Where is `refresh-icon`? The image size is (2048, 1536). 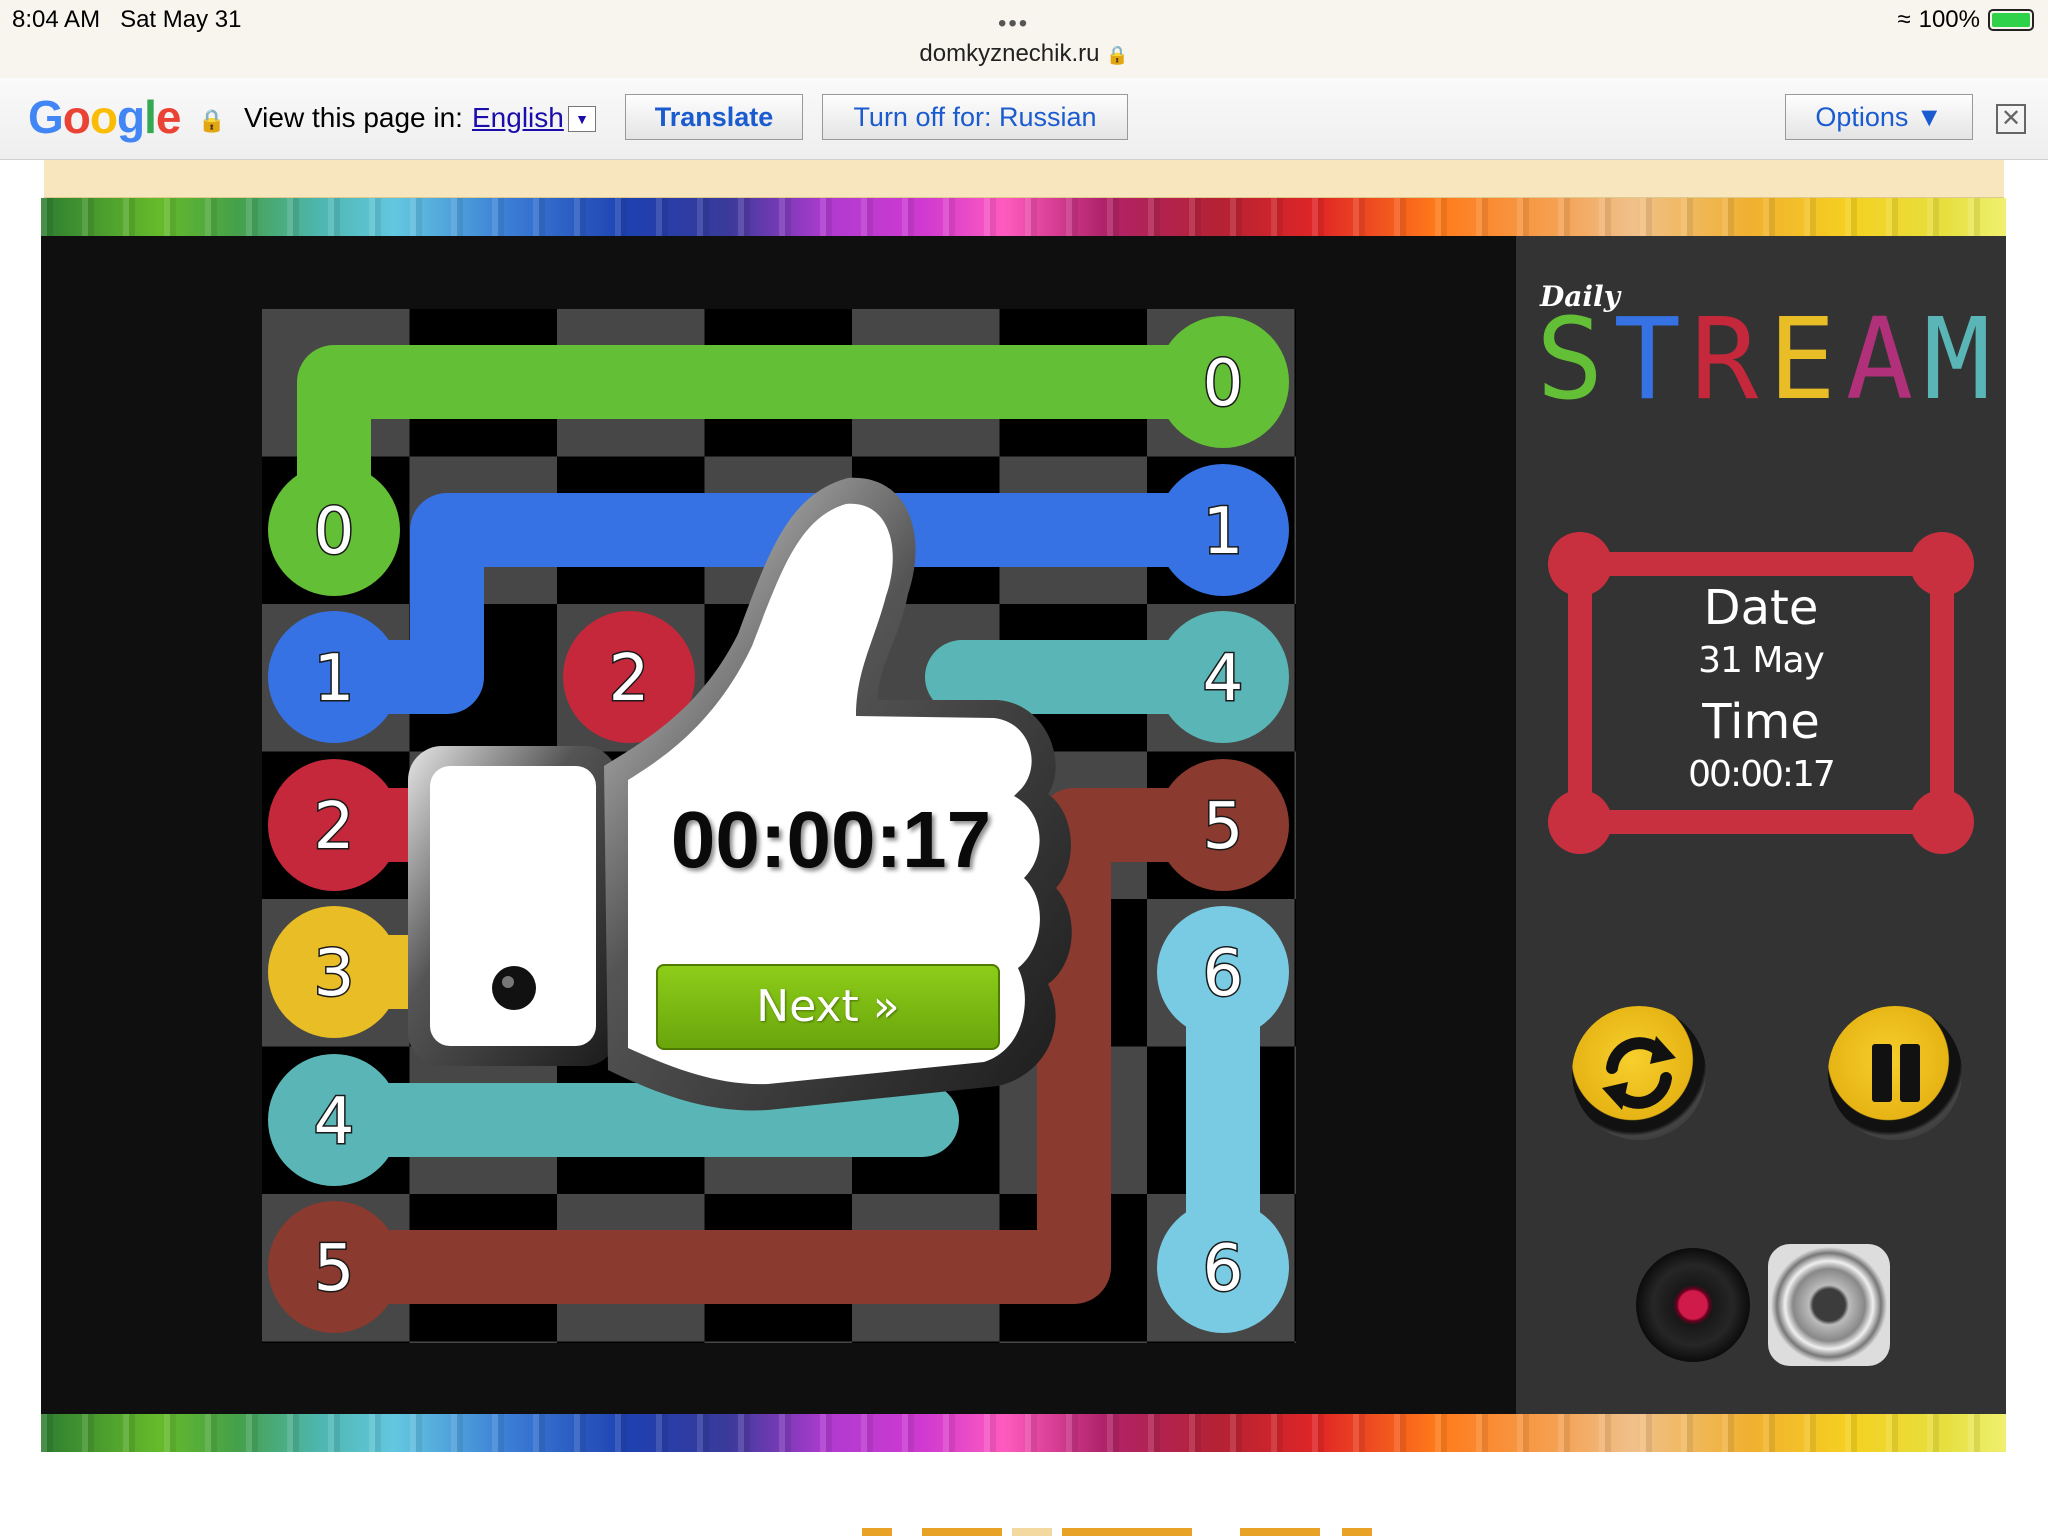
refresh-icon is located at coordinates (1639, 1073).